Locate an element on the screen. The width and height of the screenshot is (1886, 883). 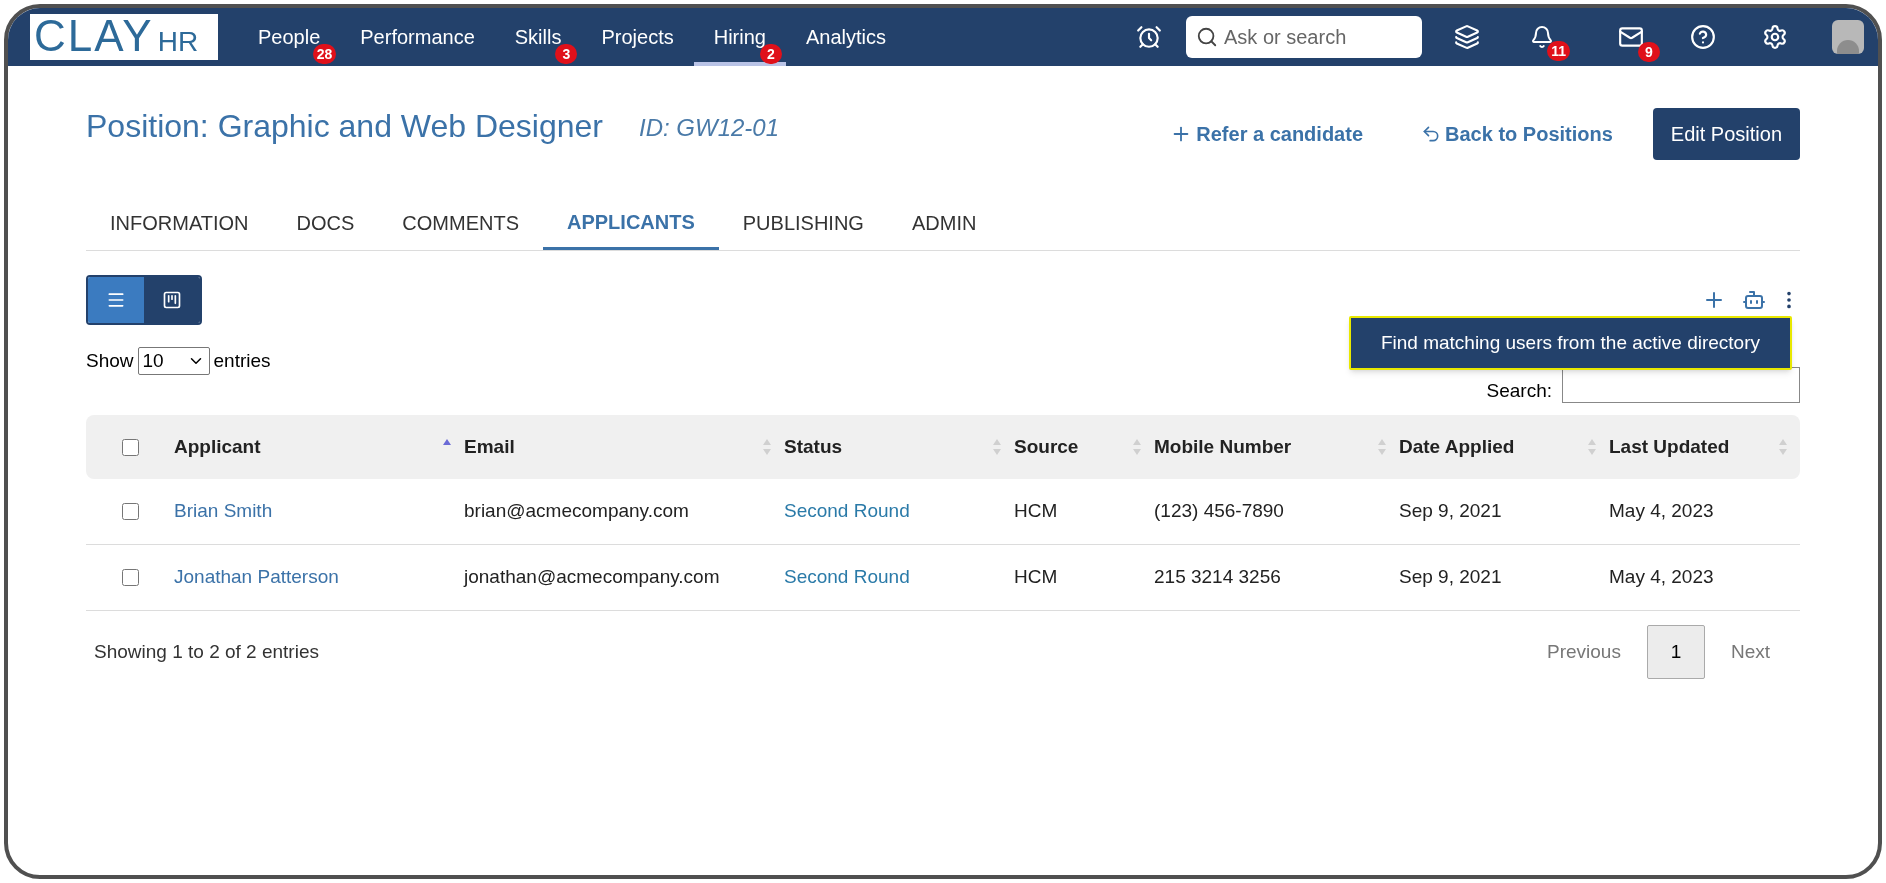
logo: CLAY HR is located at coordinates (124, 37).